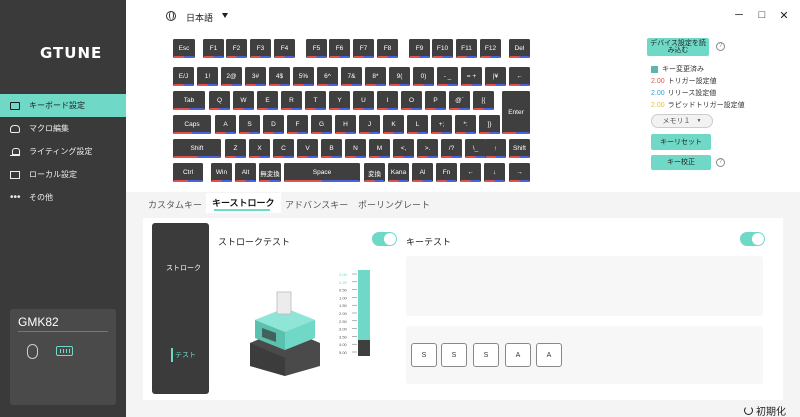 The height and width of the screenshot is (417, 800). I want to click on key-2-5: T, so click(315, 100).